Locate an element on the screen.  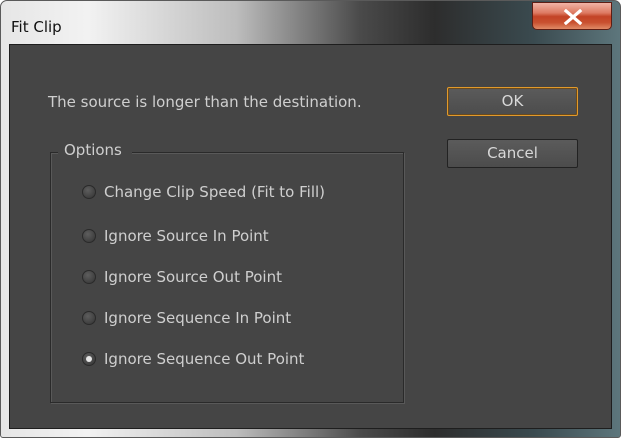
option-label: Ignore Source In Point is located at coordinates (186, 236).